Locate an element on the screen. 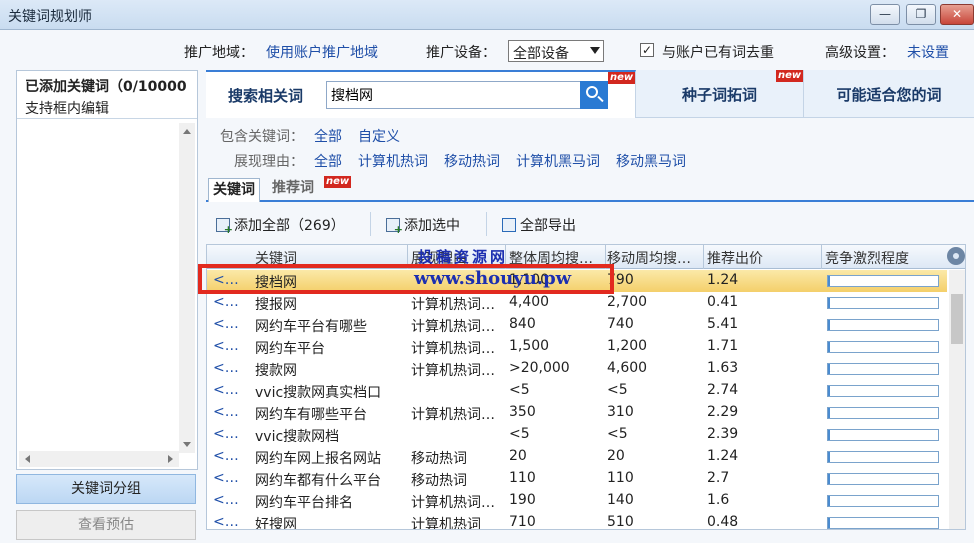 The height and width of the screenshot is (543, 974). dedupe-checkbox: ✓ is located at coordinates (647, 50).